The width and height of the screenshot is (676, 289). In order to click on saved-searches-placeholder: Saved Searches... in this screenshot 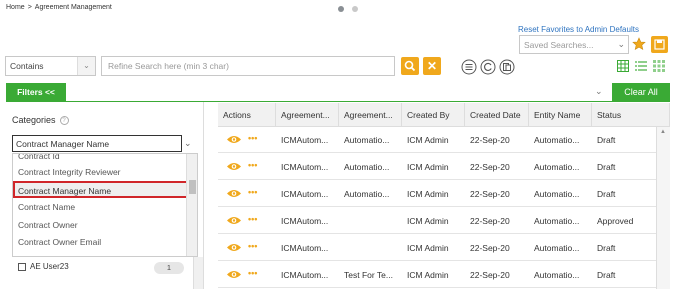, I will do `click(559, 45)`.